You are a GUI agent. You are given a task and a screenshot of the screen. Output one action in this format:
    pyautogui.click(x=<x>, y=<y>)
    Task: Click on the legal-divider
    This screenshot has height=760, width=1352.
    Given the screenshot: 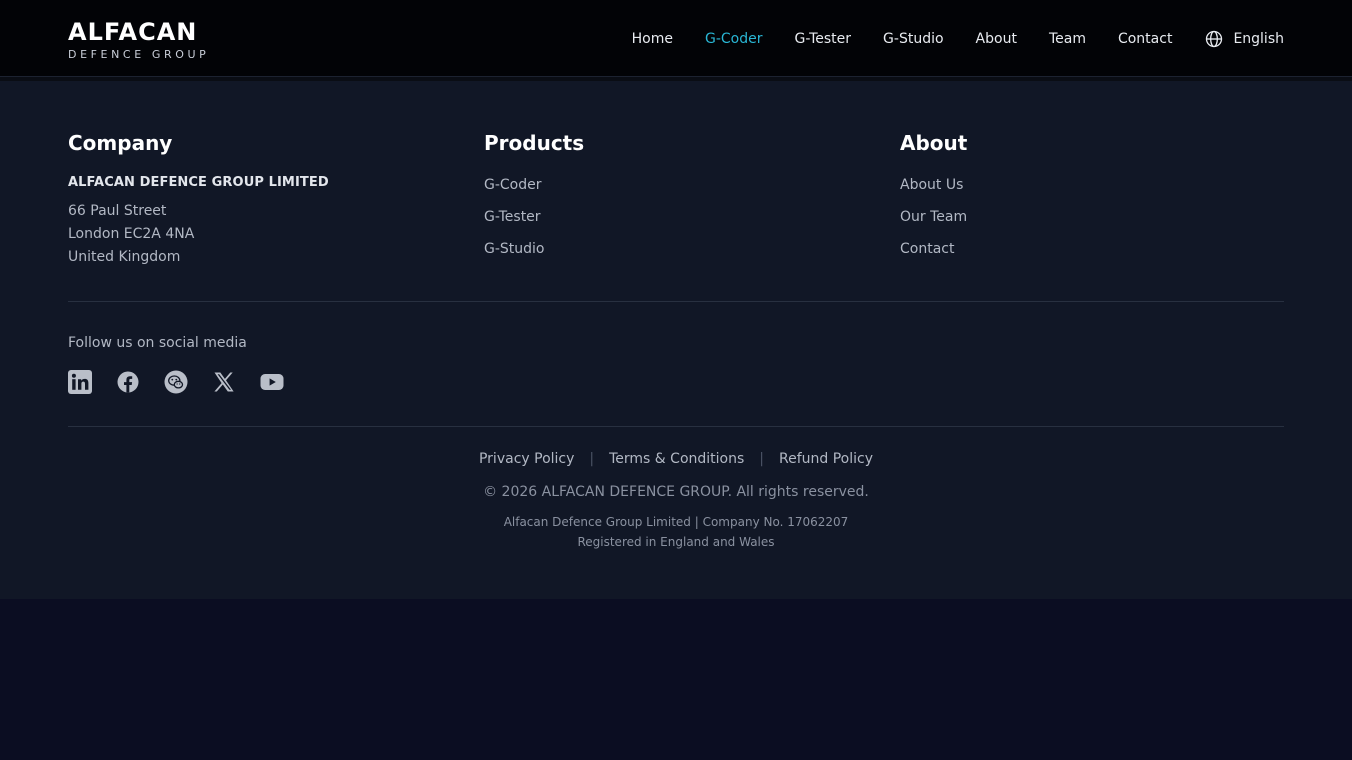 What is the action you would take?
    pyautogui.click(x=676, y=426)
    